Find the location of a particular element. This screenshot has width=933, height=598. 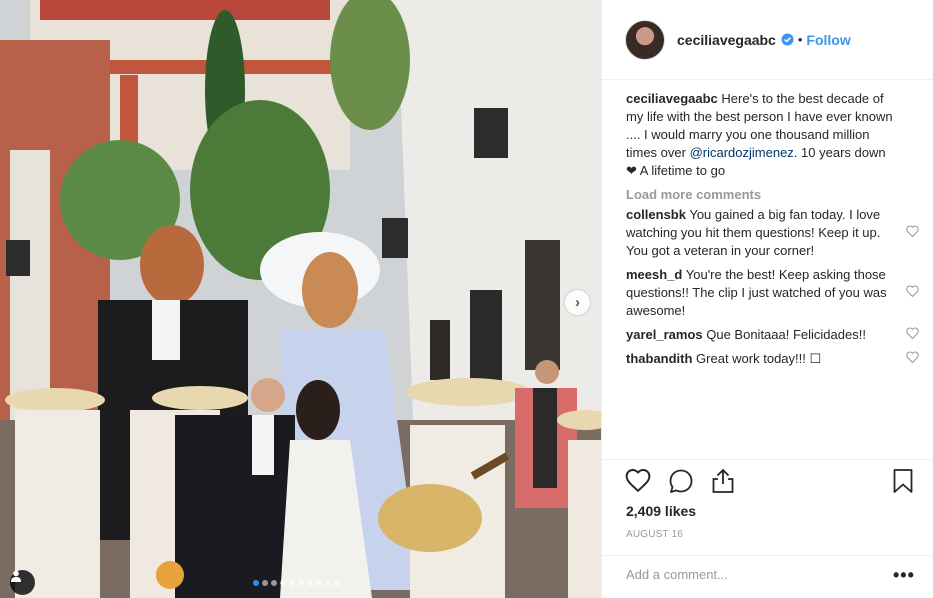

chevron-right-icon: › is located at coordinates (577, 302).